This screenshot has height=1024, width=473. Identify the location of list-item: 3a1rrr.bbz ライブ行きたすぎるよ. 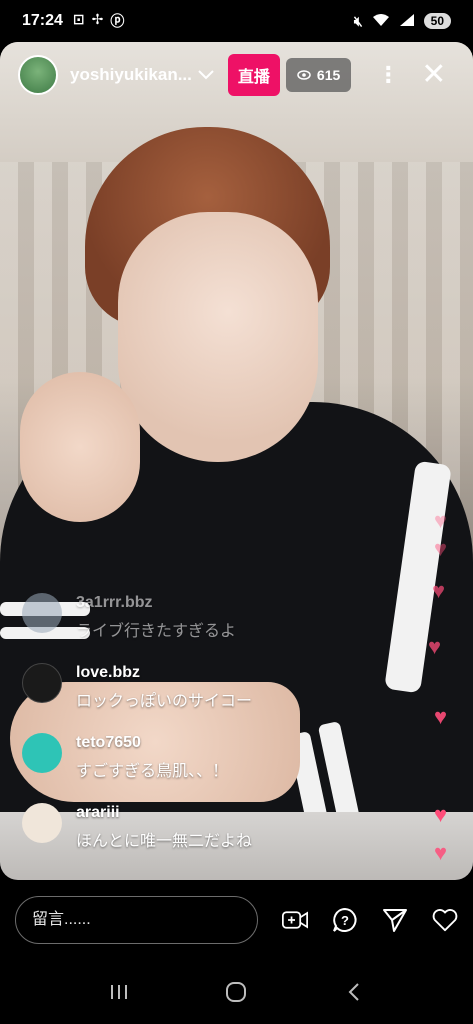
(187, 617).